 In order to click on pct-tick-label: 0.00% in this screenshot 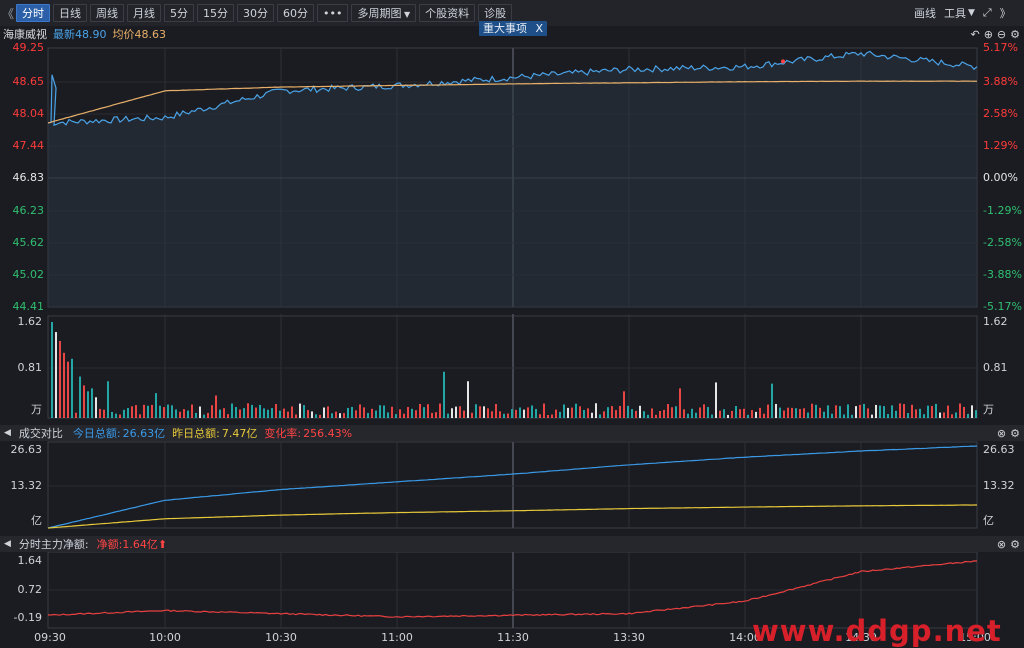, I will do `click(1000, 177)`.